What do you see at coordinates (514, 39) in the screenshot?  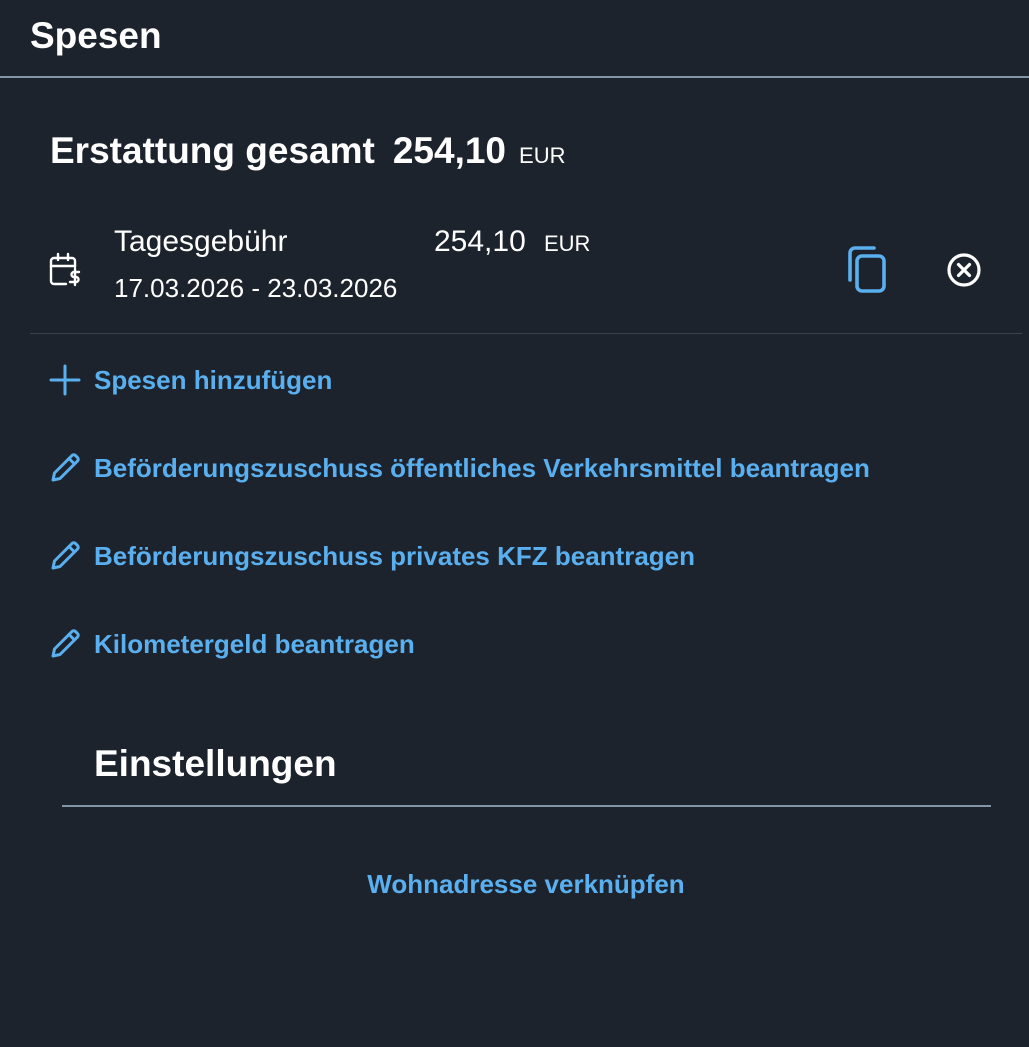 I see `header-bar: Spesen` at bounding box center [514, 39].